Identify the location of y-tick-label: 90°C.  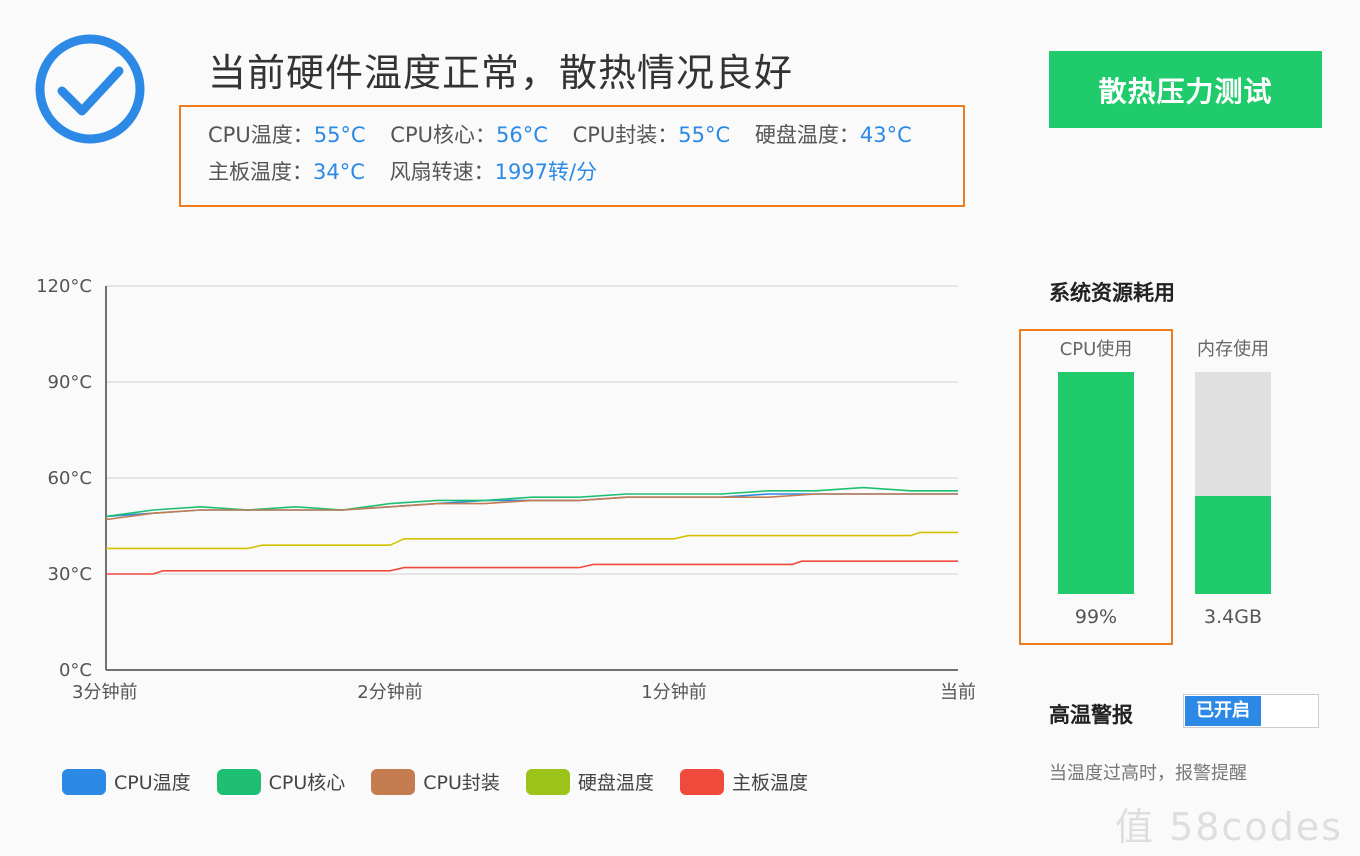
(70, 382).